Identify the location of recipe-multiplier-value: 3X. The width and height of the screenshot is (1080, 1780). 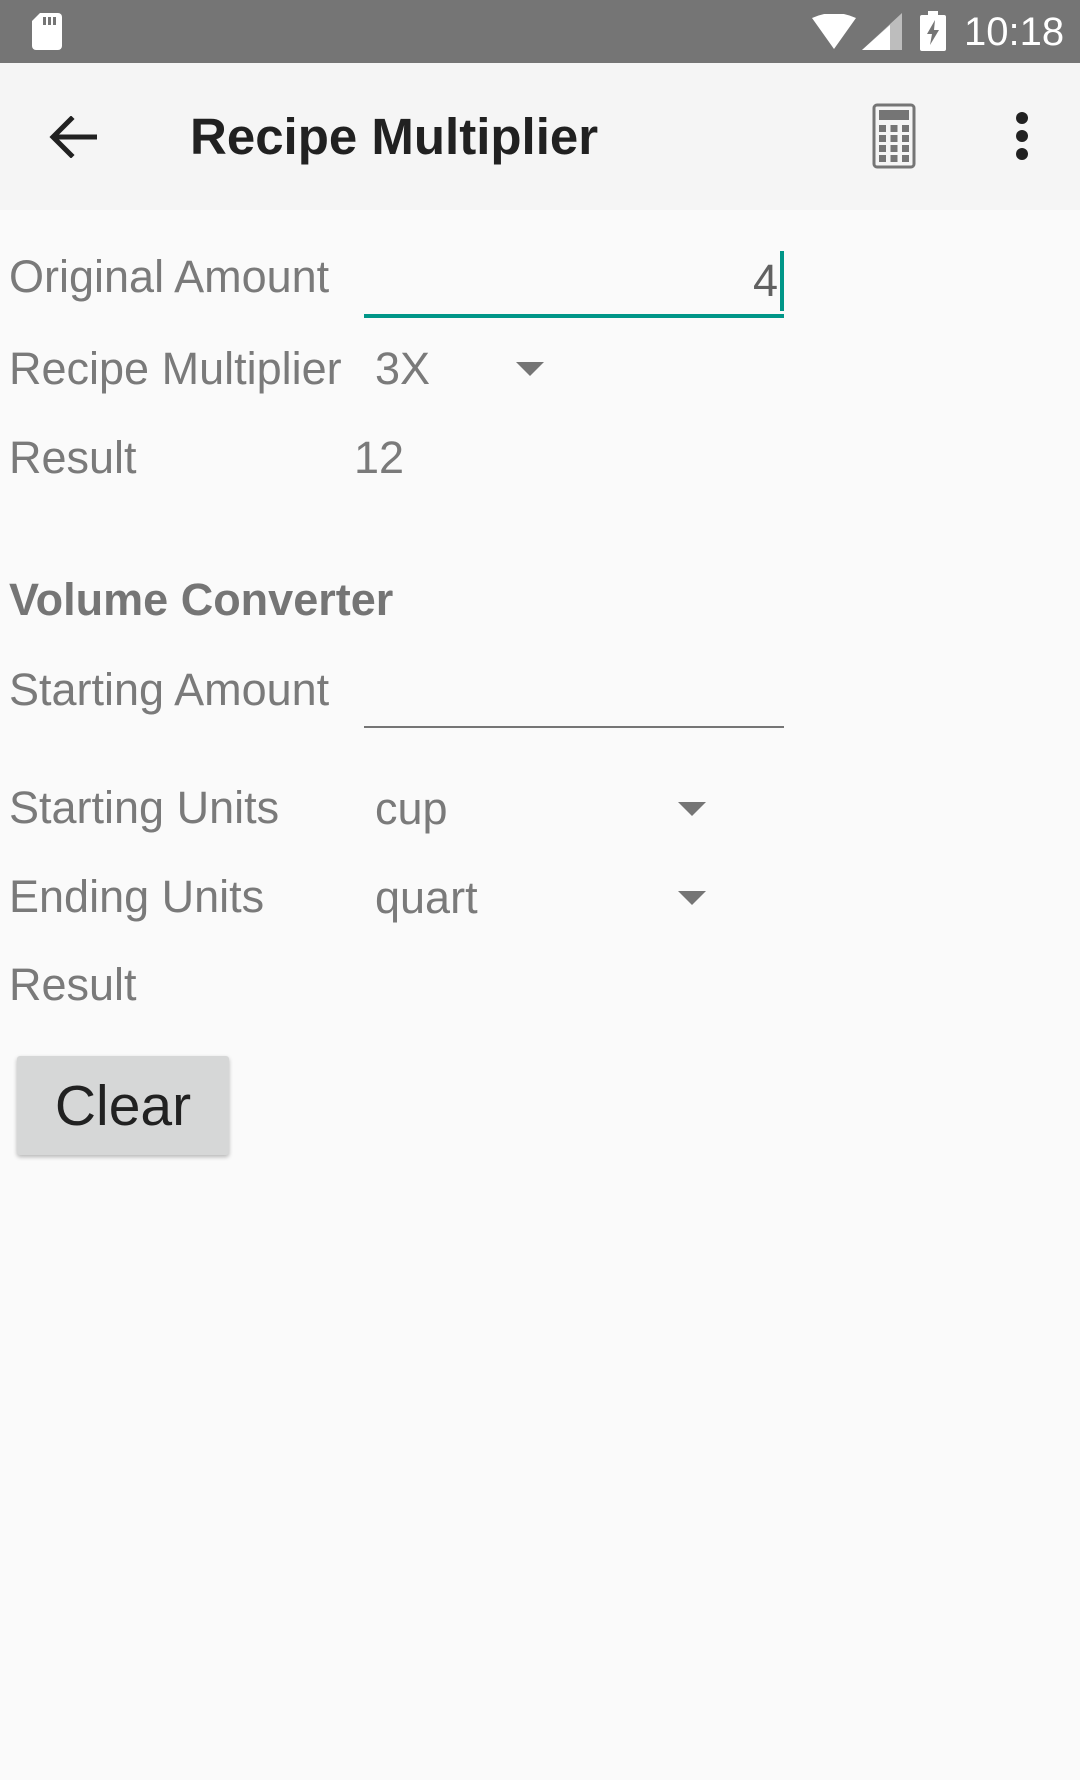
(403, 368).